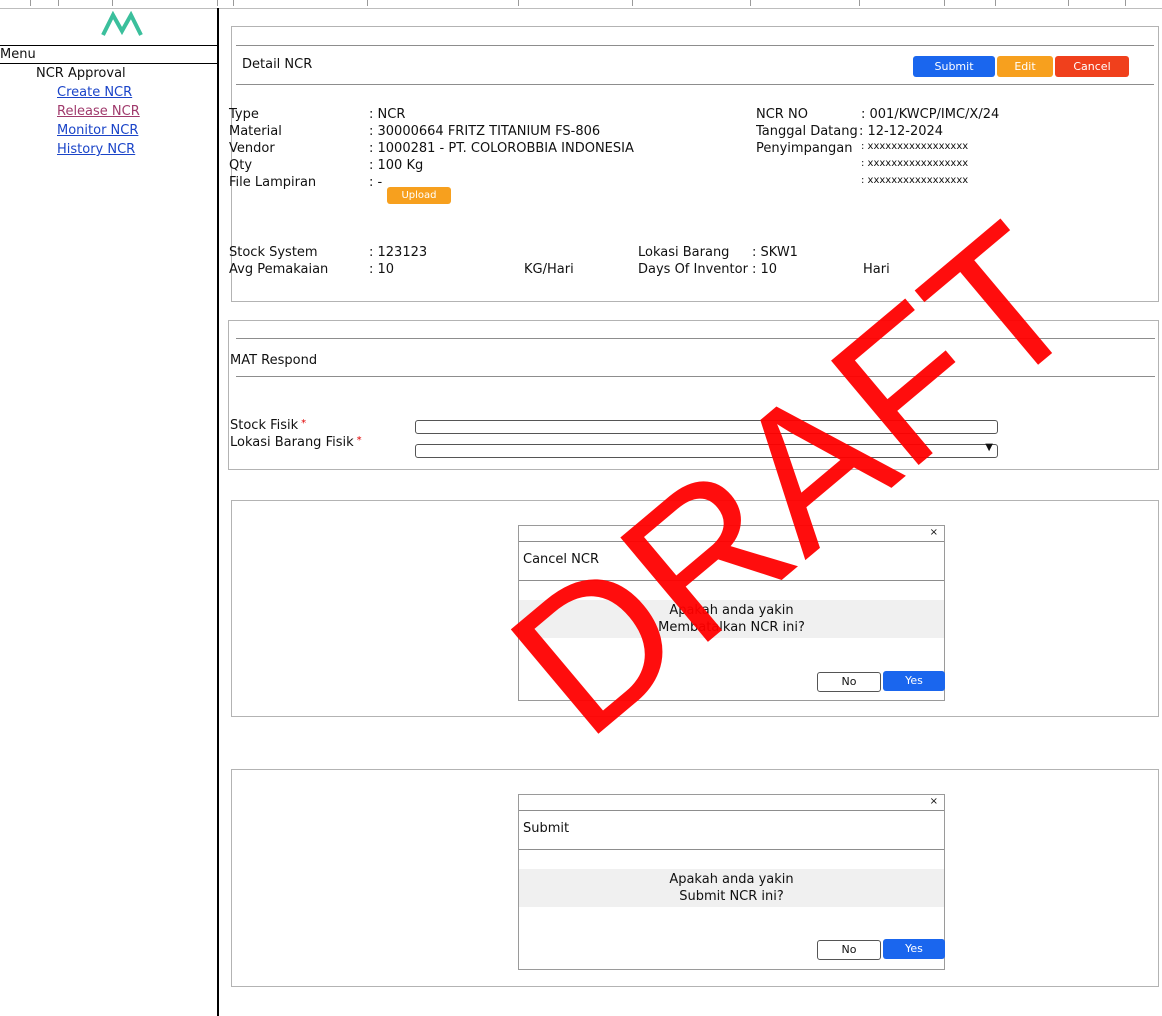 This screenshot has height=1016, width=1162. Describe the element at coordinates (273, 182) in the screenshot. I see `file-lampiran-label: File Lampiran` at that location.